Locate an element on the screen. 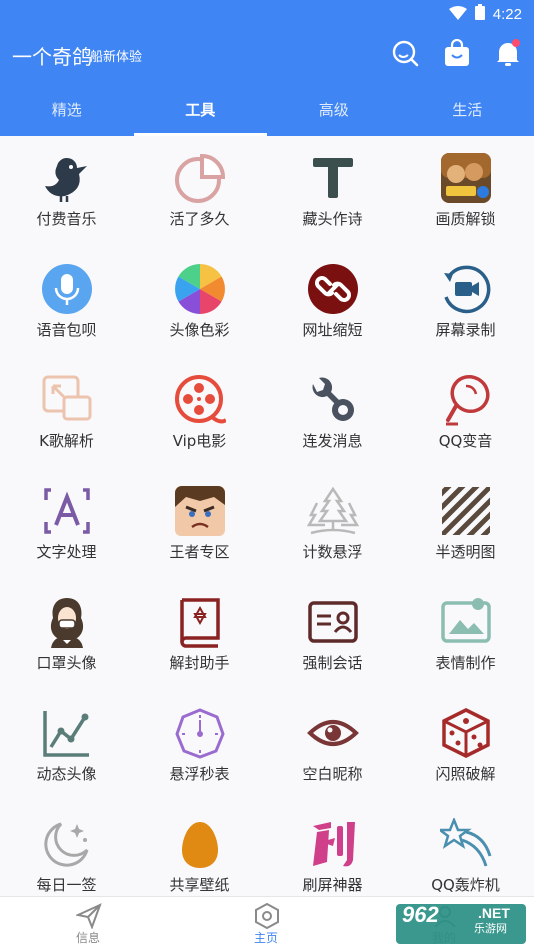 The width and height of the screenshot is (534, 949). tab-bar: 精选 工具 高级 生活 is located at coordinates (267, 109).